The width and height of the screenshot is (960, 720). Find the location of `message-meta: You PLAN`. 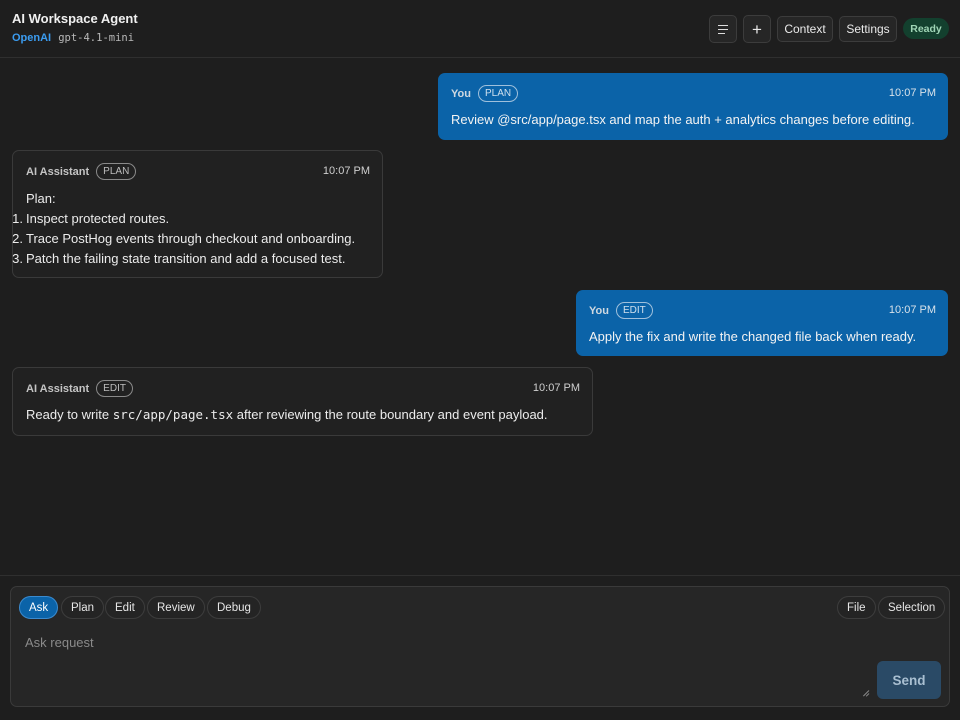

message-meta: You PLAN is located at coordinates (485, 93).